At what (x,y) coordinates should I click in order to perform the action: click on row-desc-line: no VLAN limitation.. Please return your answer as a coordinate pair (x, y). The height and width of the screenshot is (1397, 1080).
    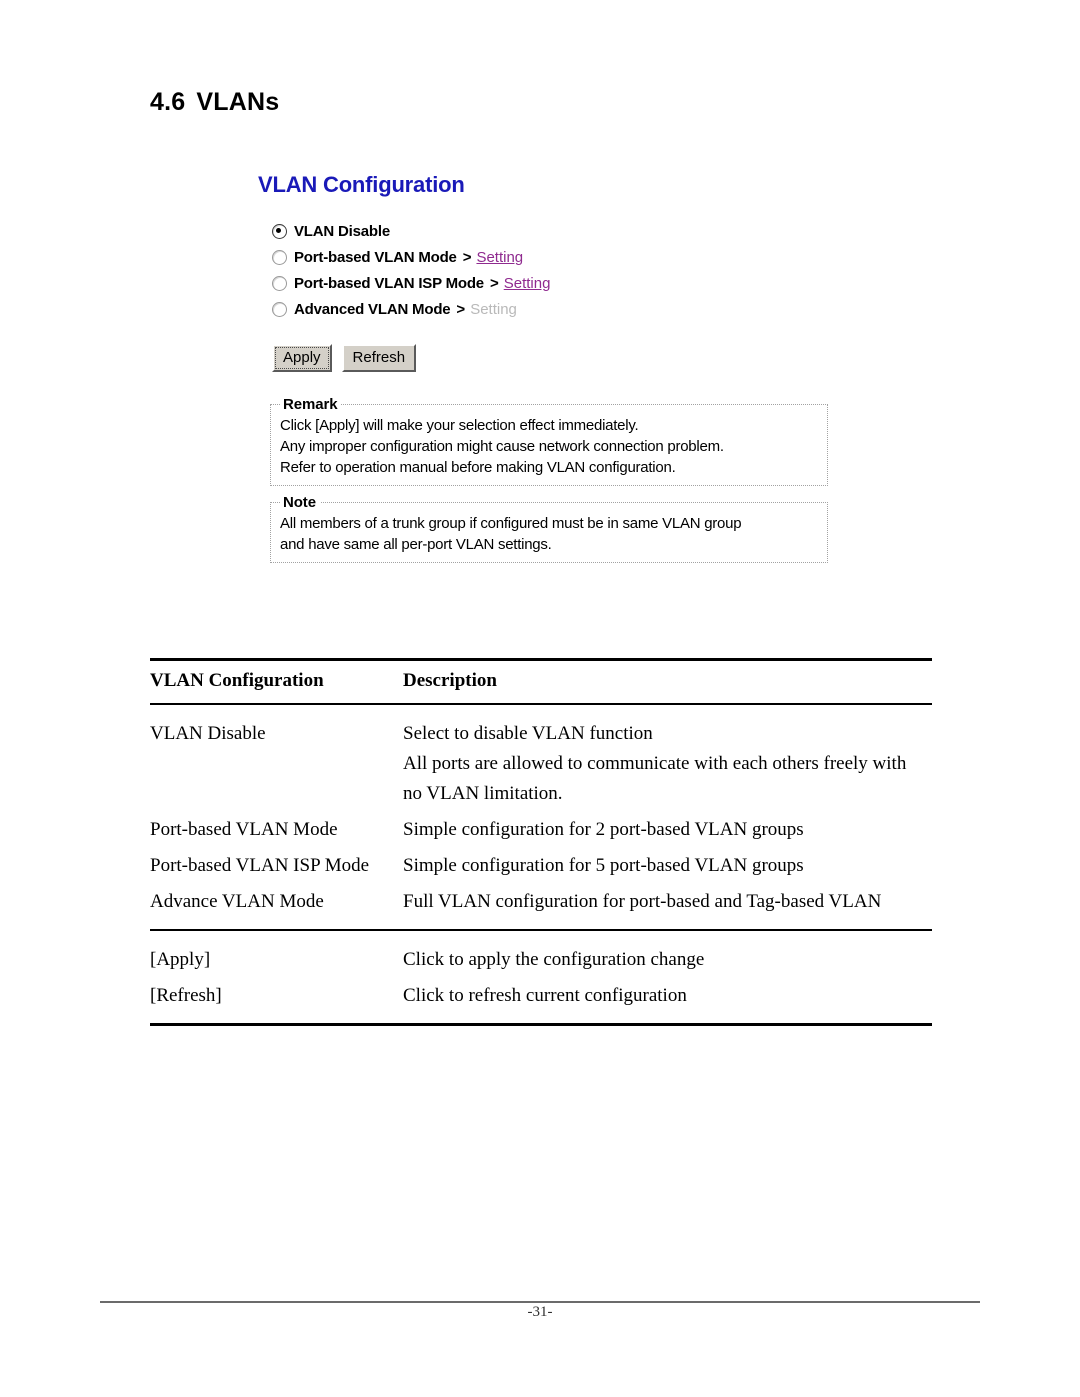
    Looking at the image, I should click on (483, 793).